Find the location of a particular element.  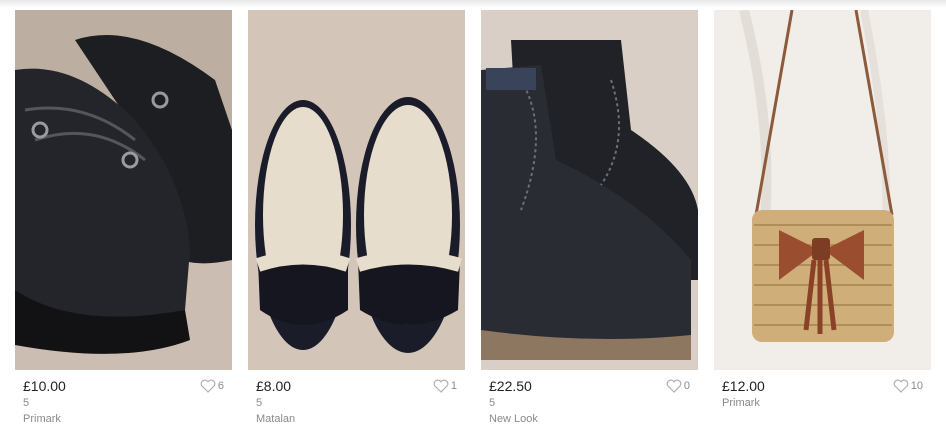

item-price: £12.00 is located at coordinates (743, 386).